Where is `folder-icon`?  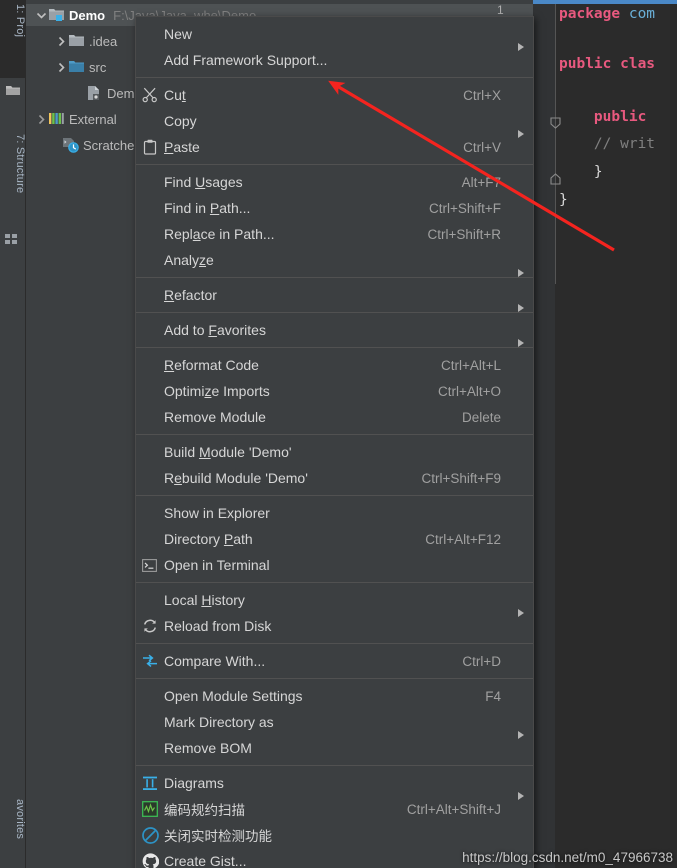
folder-icon is located at coordinates (13, 90).